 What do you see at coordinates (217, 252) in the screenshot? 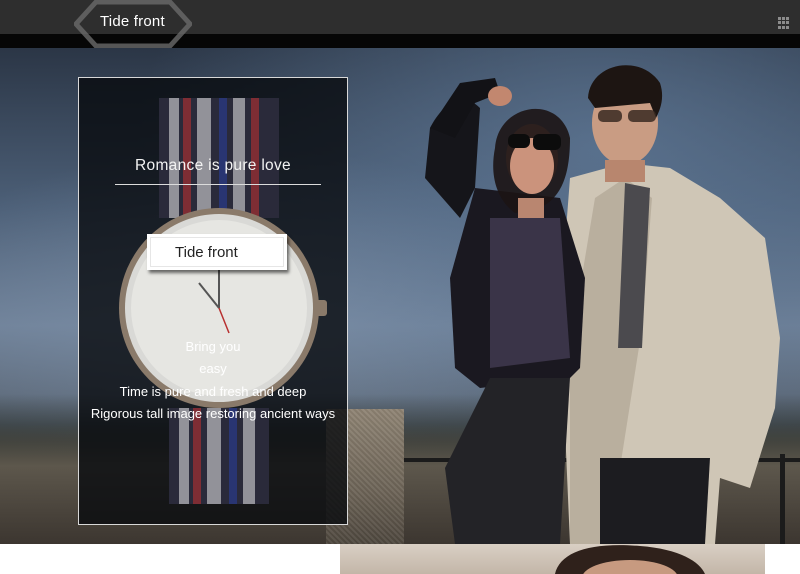
I see `tide-front-button: Tide front` at bounding box center [217, 252].